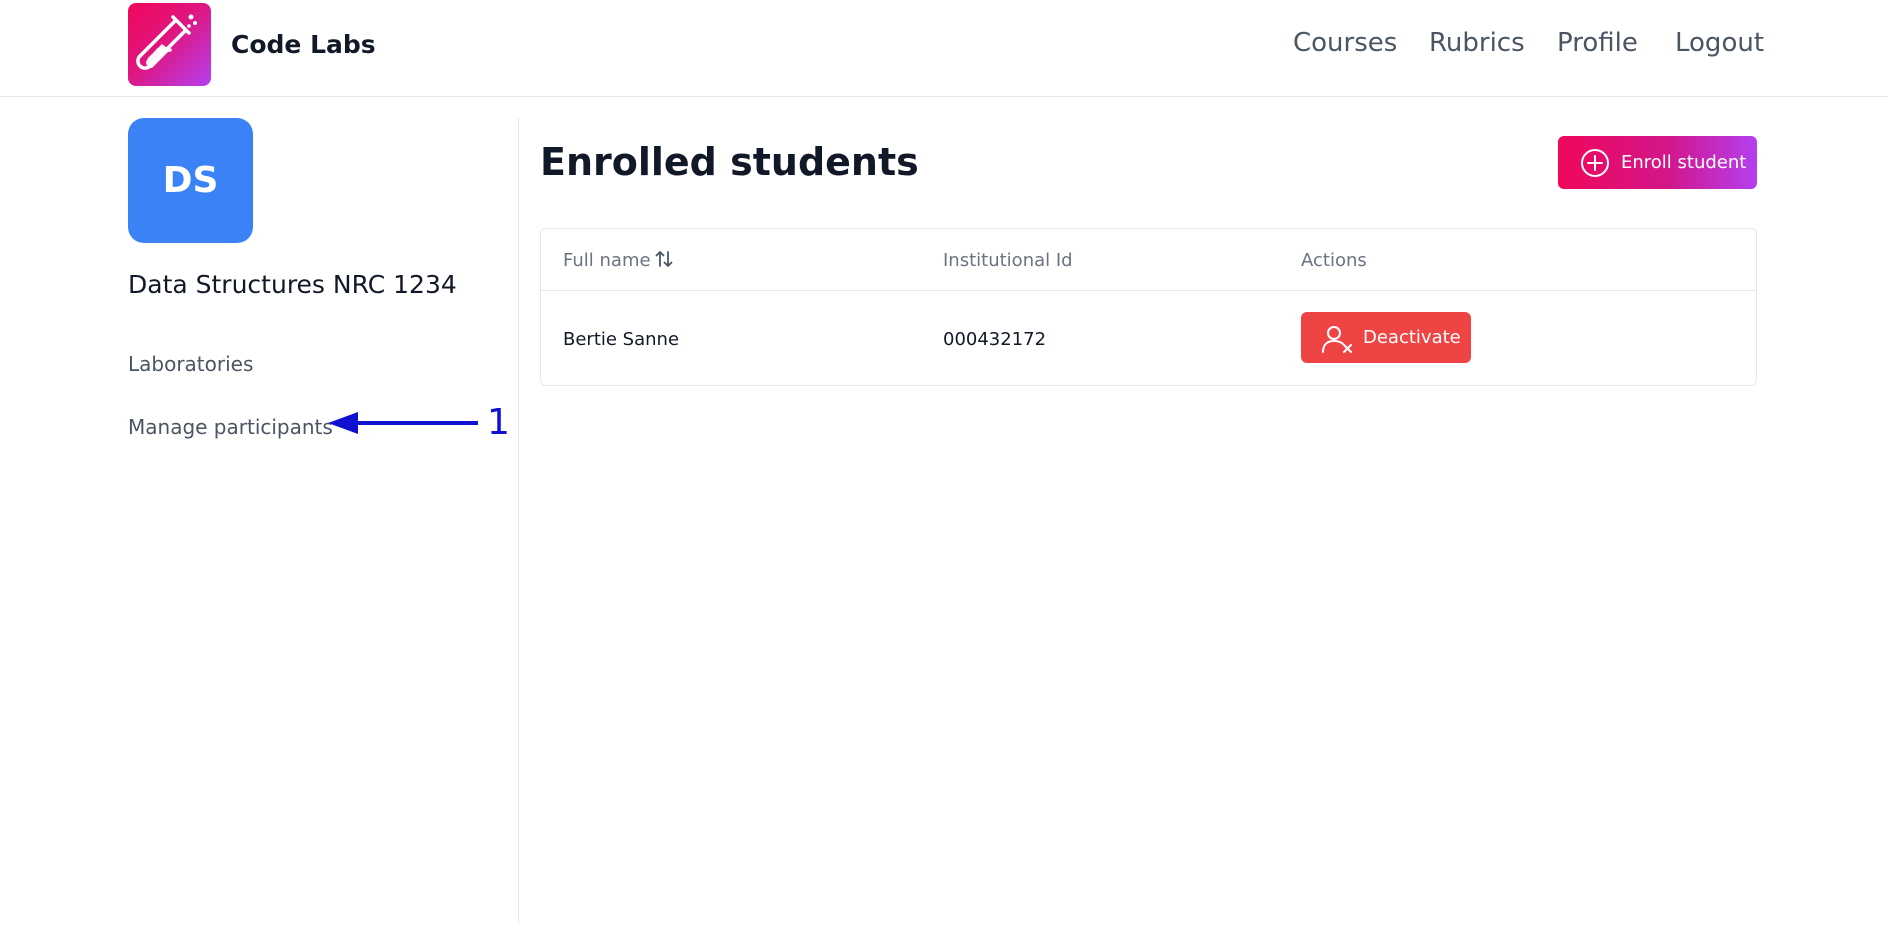 The height and width of the screenshot is (933, 1888). I want to click on deactivate-label: Deactivate, so click(1412, 337).